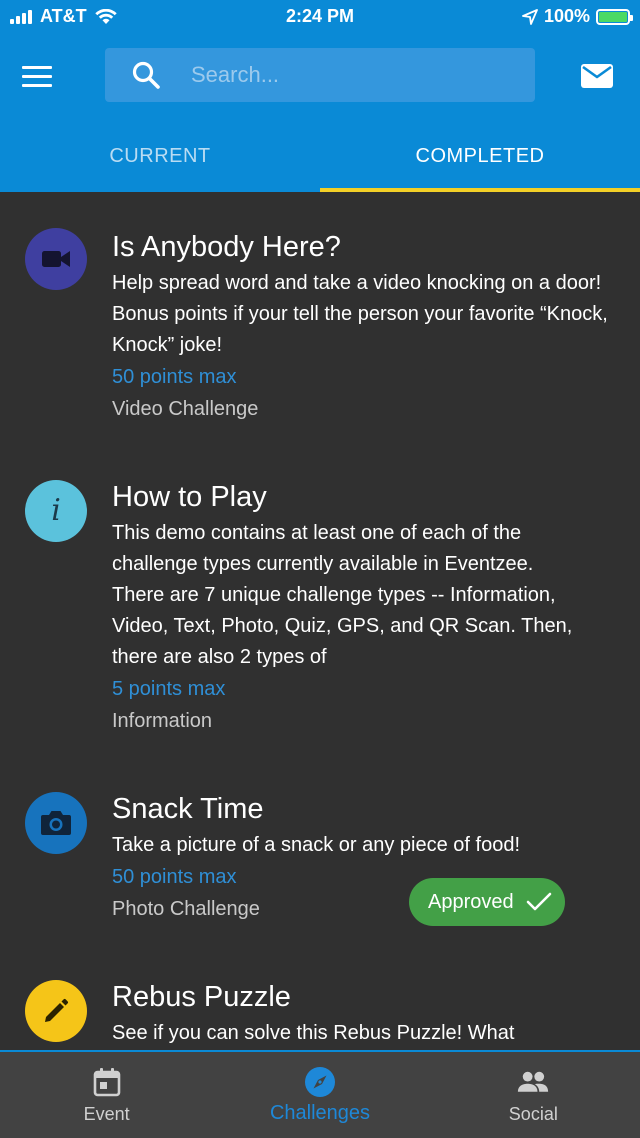 This screenshot has height=1138, width=640. I want to click on tab-completed: COMPLETED, so click(480, 156).